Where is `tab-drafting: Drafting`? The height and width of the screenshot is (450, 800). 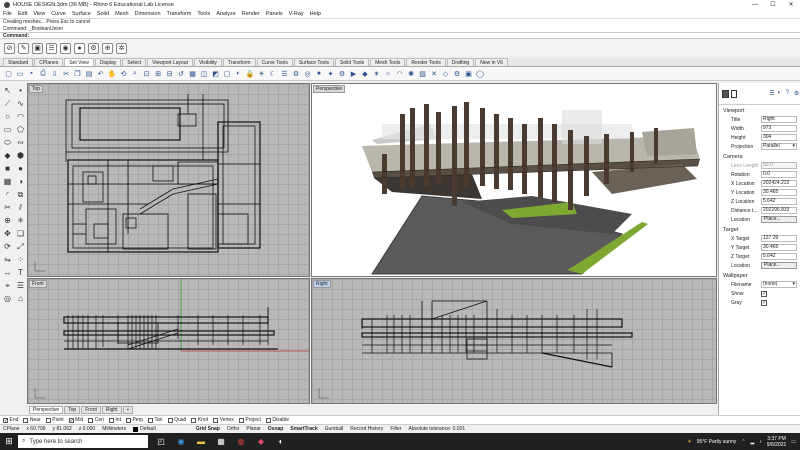
tab-drafting: Drafting is located at coordinates (460, 62).